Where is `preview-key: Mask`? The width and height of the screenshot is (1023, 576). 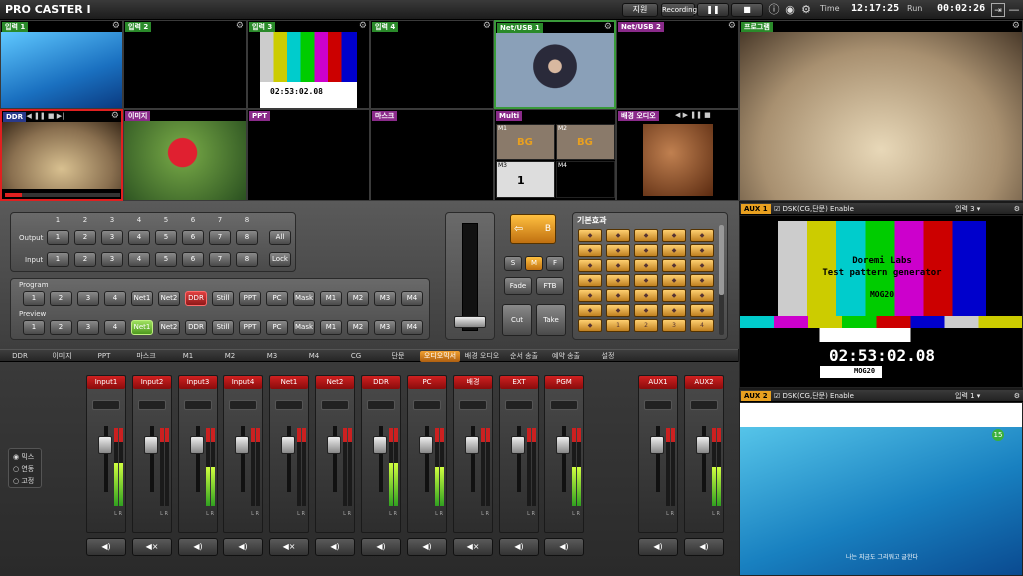 preview-key: Mask is located at coordinates (304, 327).